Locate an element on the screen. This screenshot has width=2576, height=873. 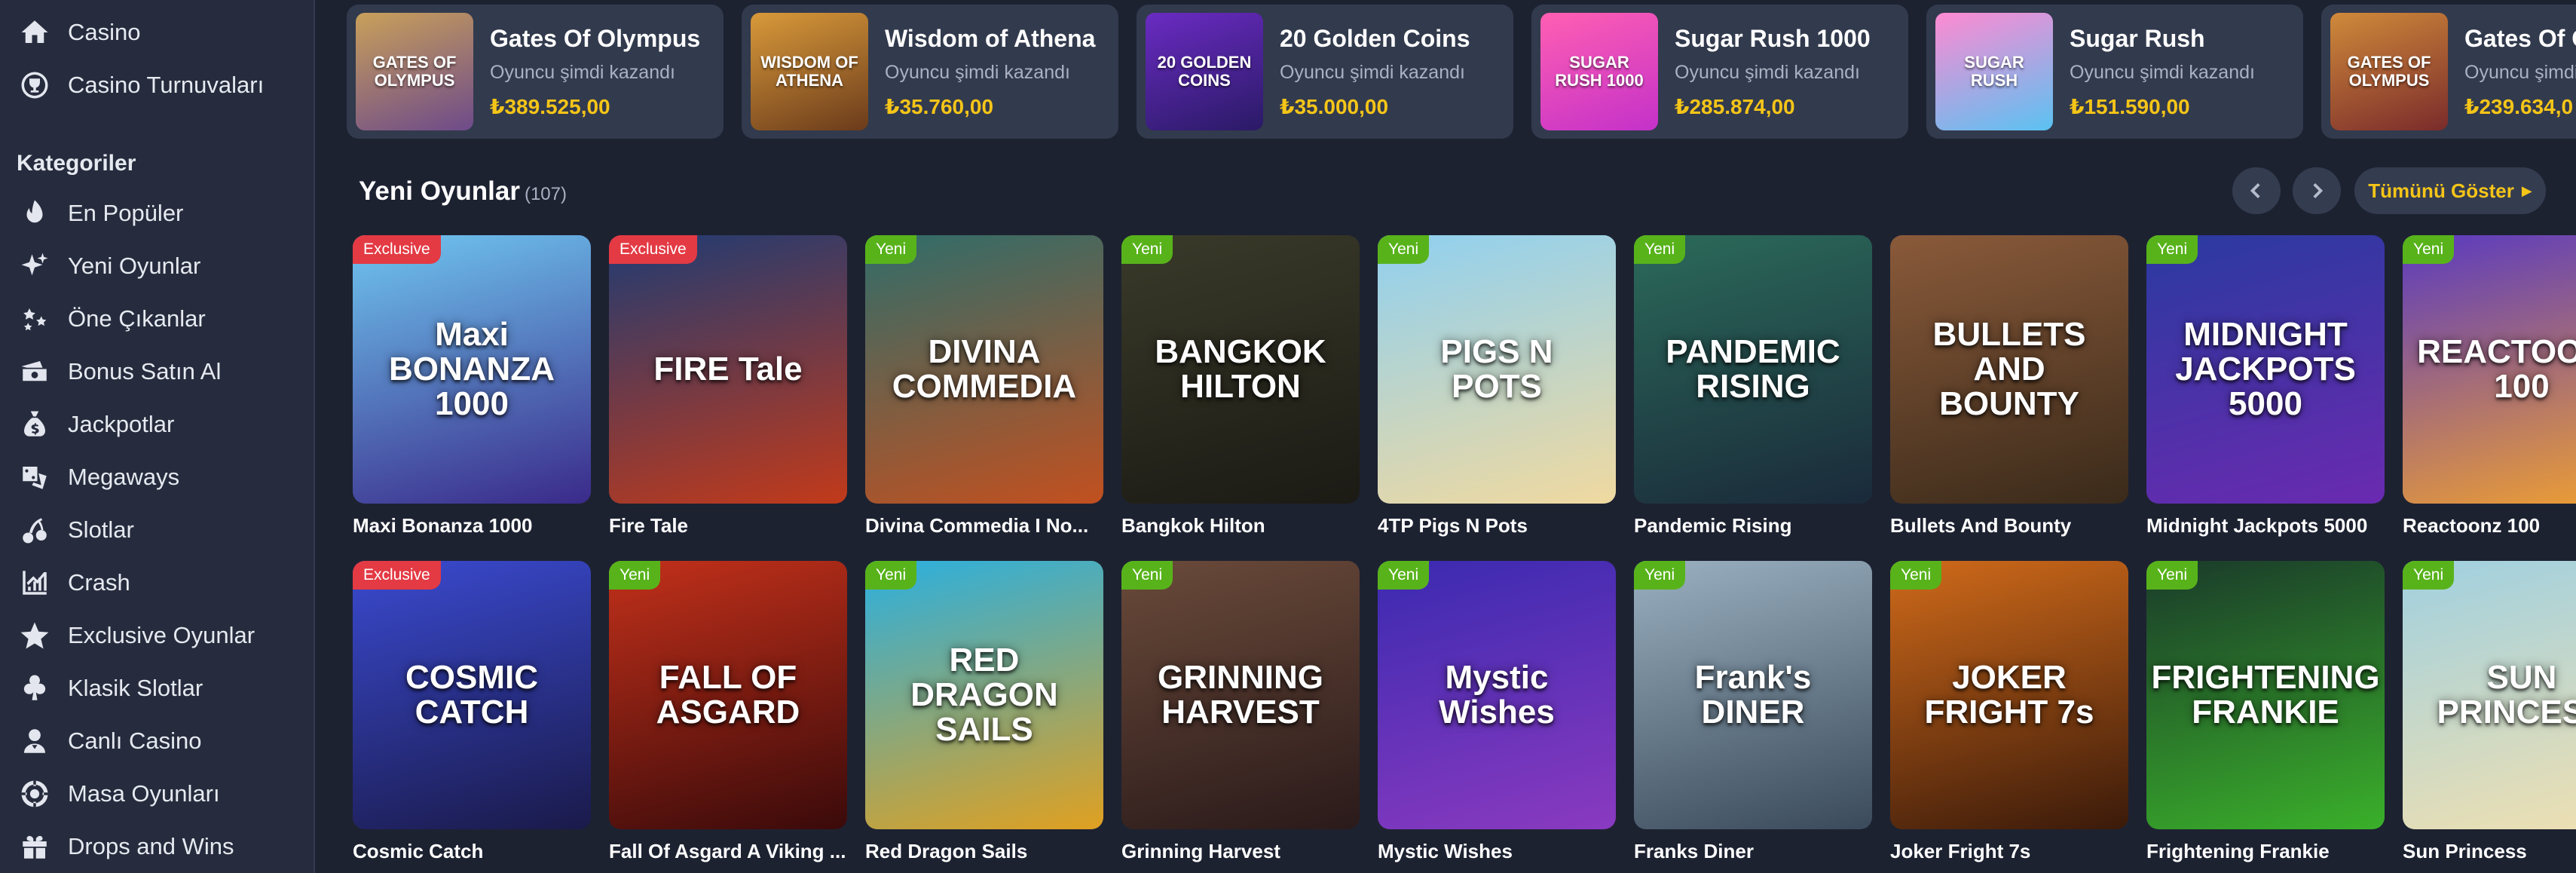
game-thumbnail: Maxi BONANZA 1000 Exclusive is located at coordinates (472, 369).